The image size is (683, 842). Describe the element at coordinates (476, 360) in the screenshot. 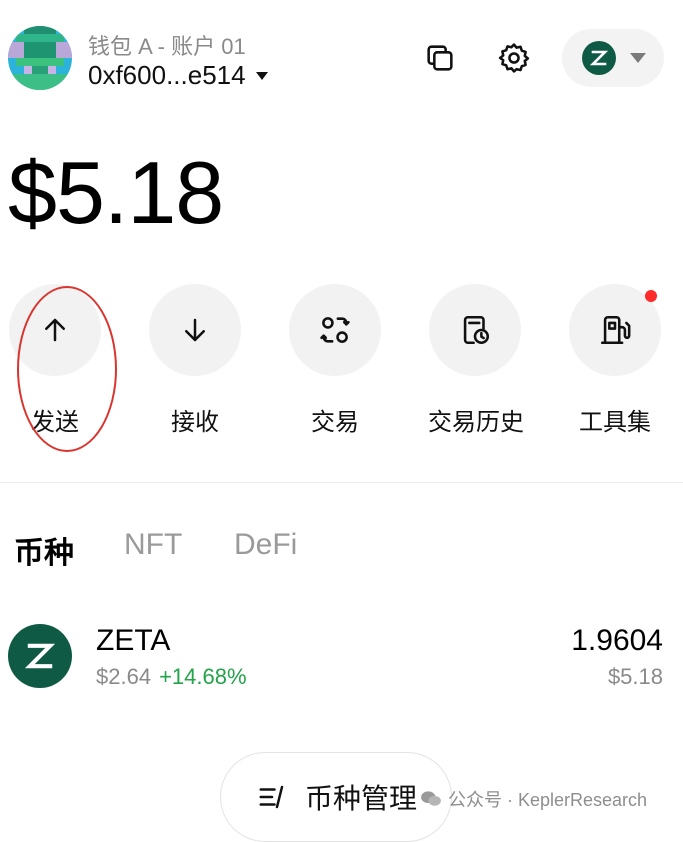

I see `history-button: 交易历史` at that location.